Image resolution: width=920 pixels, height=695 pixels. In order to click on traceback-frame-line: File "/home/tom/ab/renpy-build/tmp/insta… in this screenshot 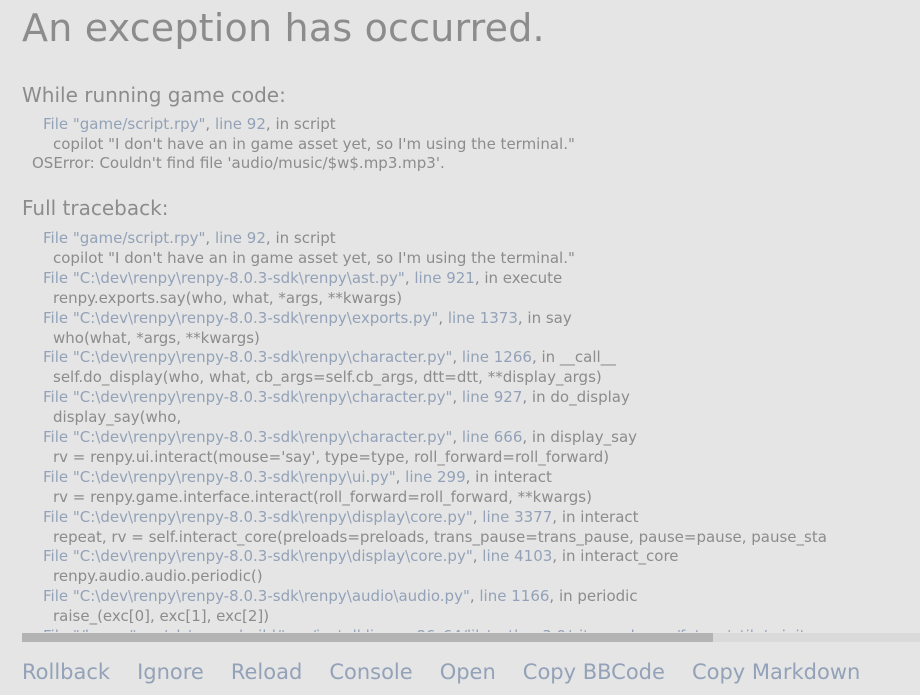, I will do `click(424, 629)`.